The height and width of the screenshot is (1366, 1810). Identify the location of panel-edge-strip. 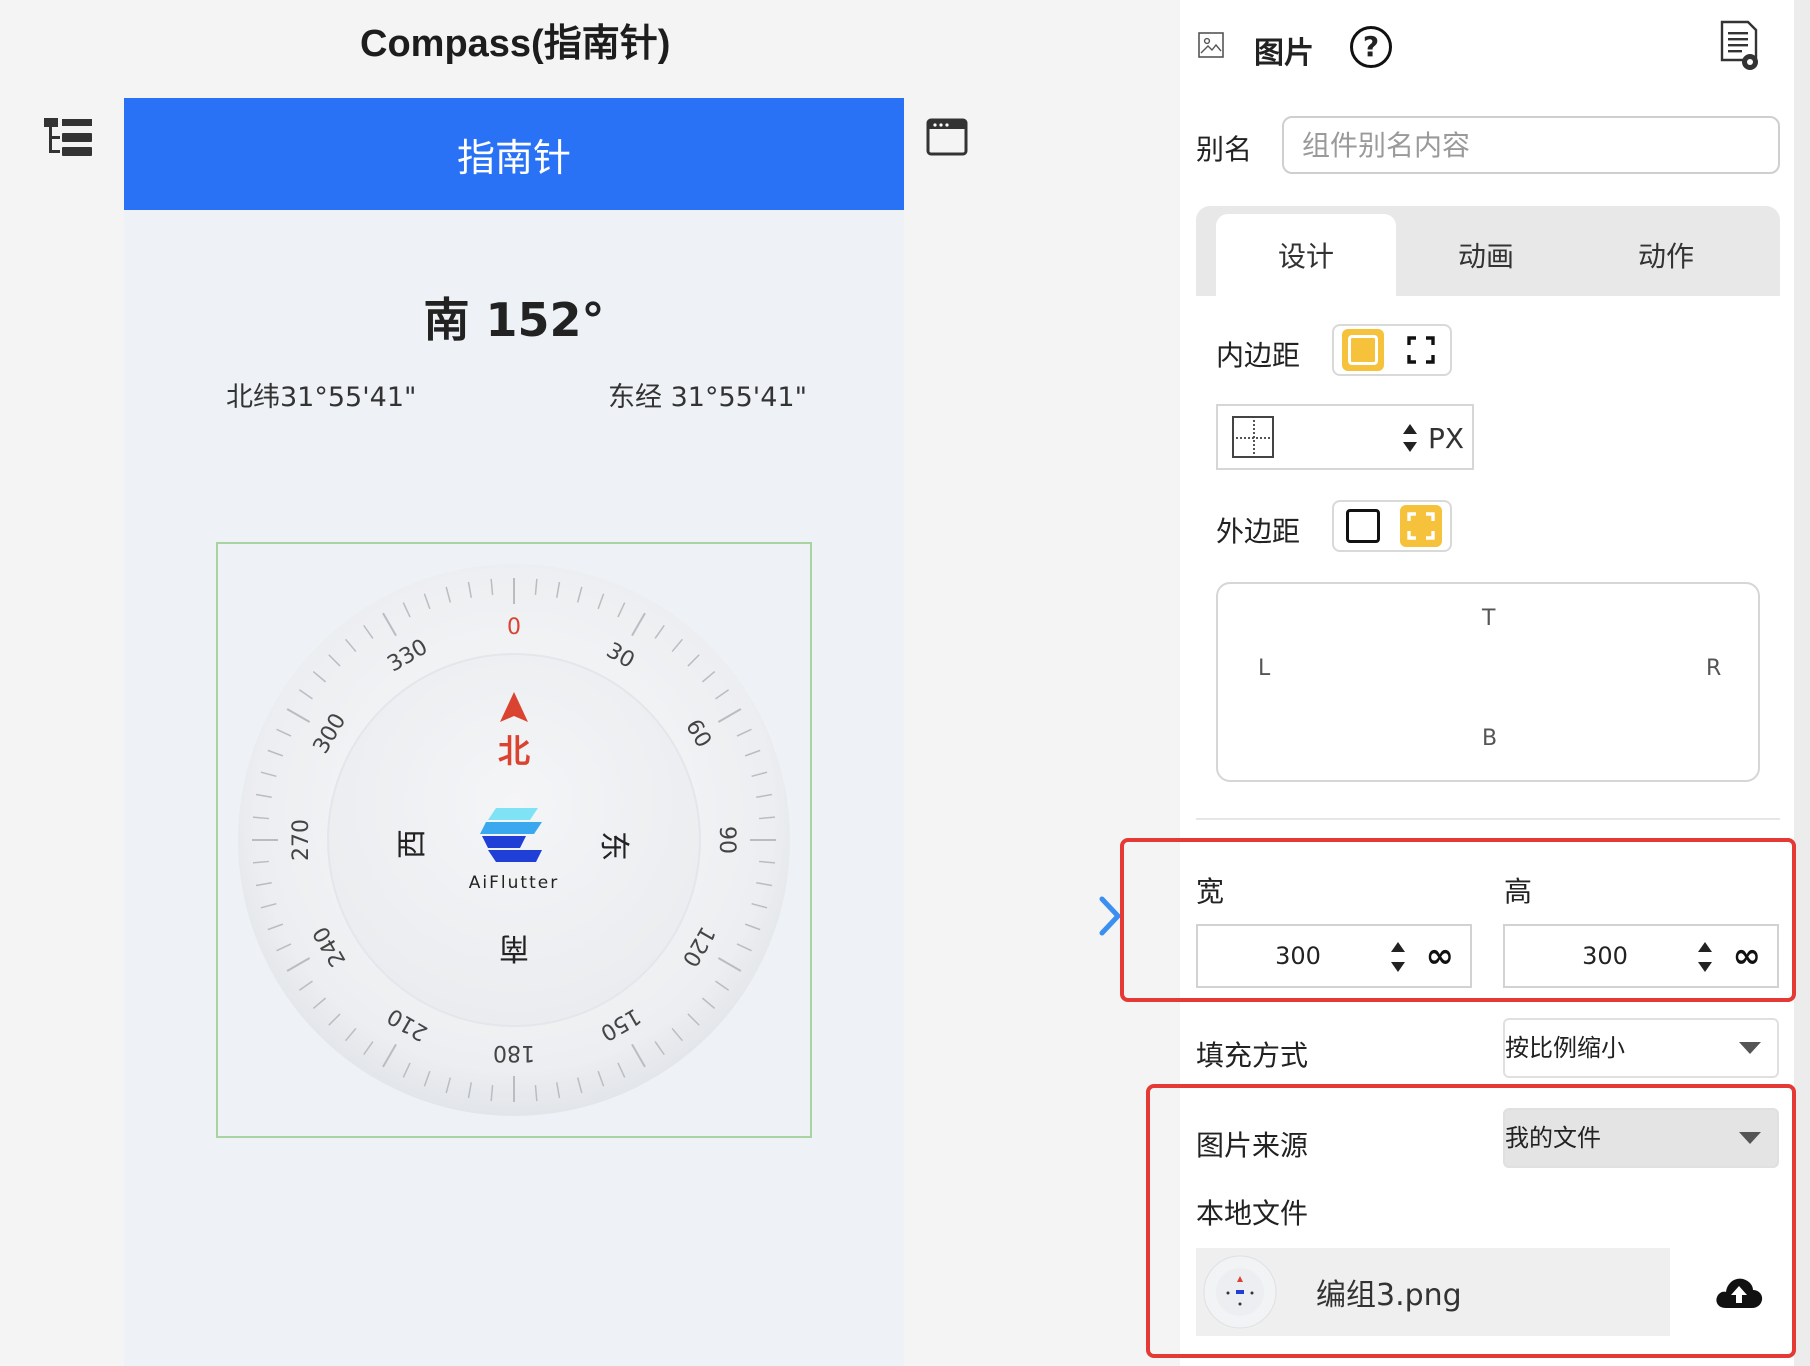
(1802, 683).